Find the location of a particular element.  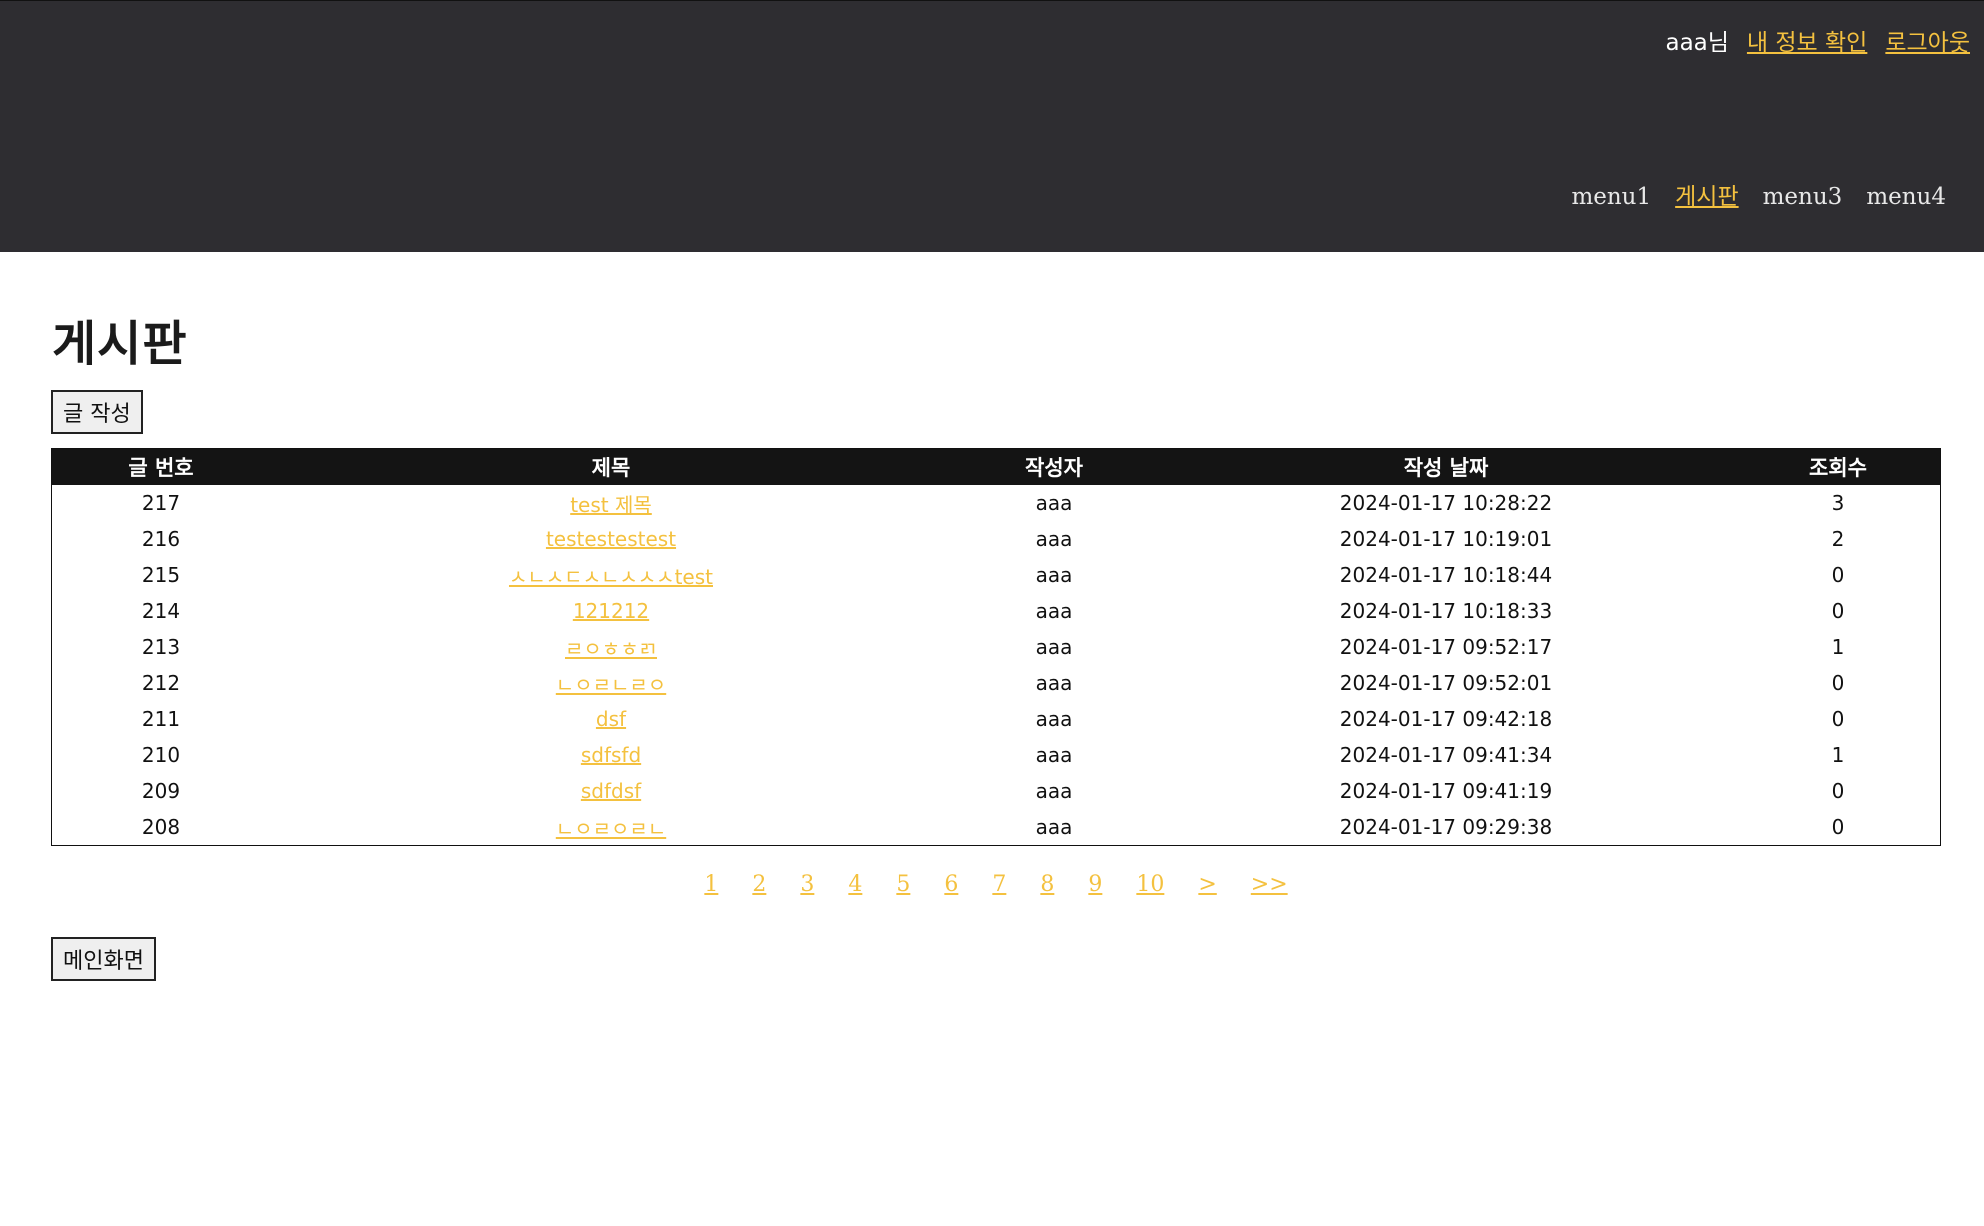

post-date: 2024-01-17 09:52:17 is located at coordinates (1446, 647).